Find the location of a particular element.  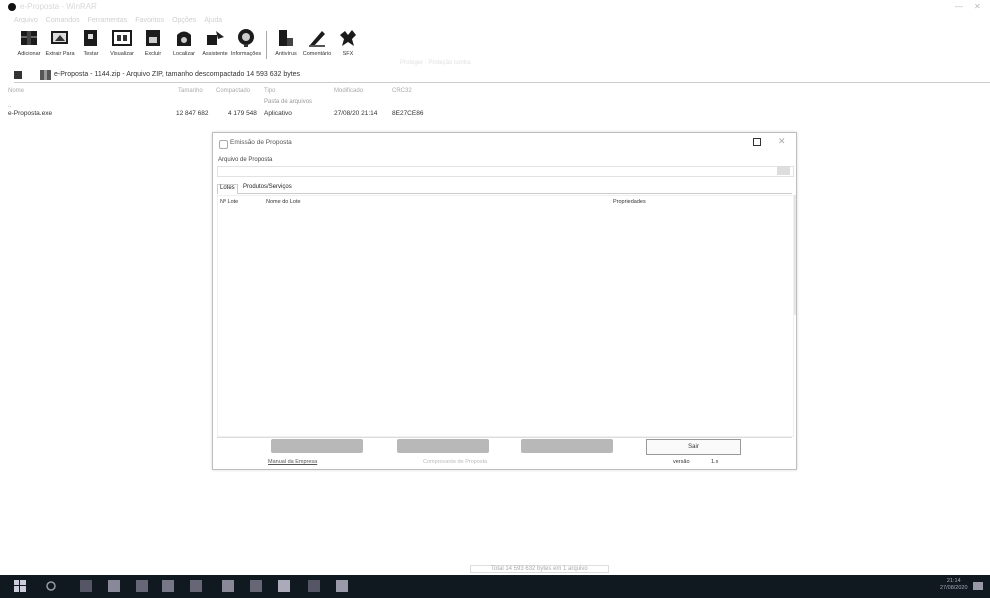

status-summary: Total 14 593 632 bytes em 1 arquivo is located at coordinates (539, 569).